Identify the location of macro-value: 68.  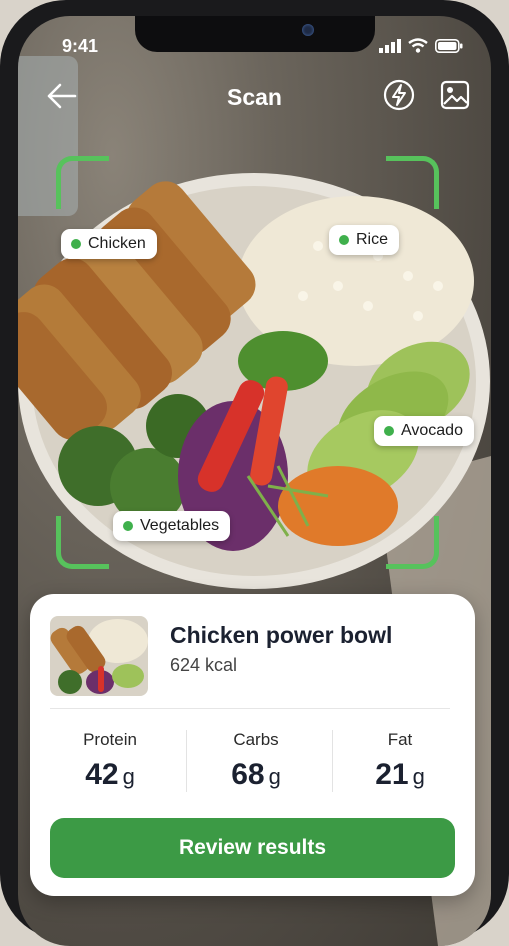
(248, 774).